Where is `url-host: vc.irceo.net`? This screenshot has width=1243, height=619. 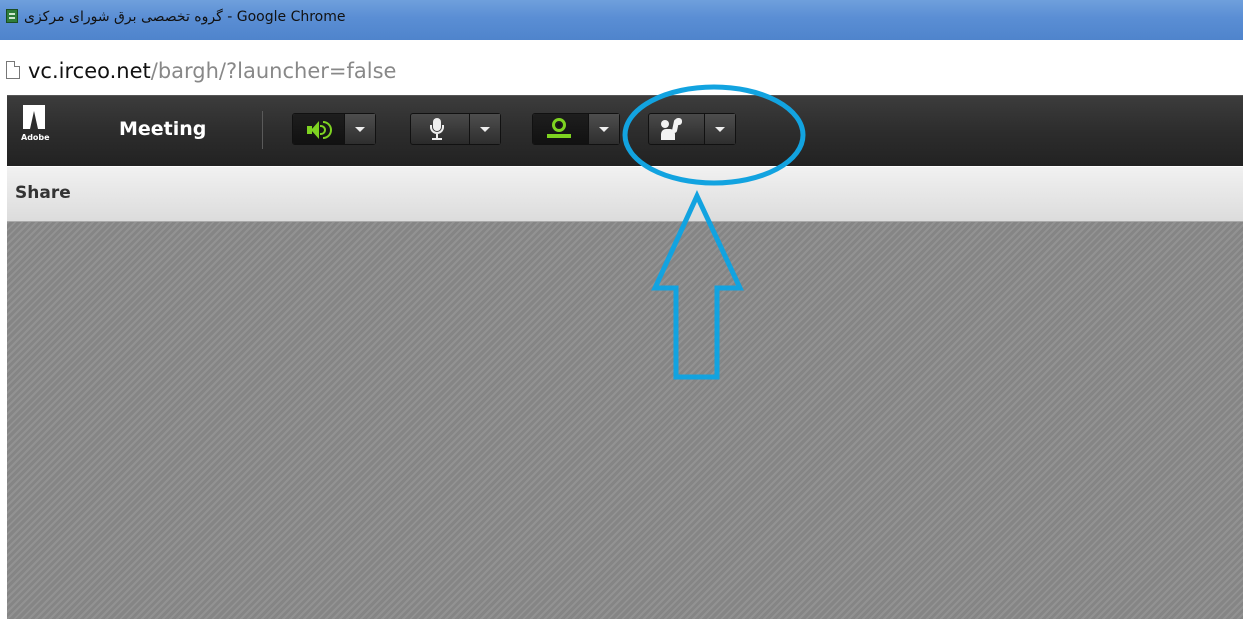 url-host: vc.irceo.net is located at coordinates (89, 71).